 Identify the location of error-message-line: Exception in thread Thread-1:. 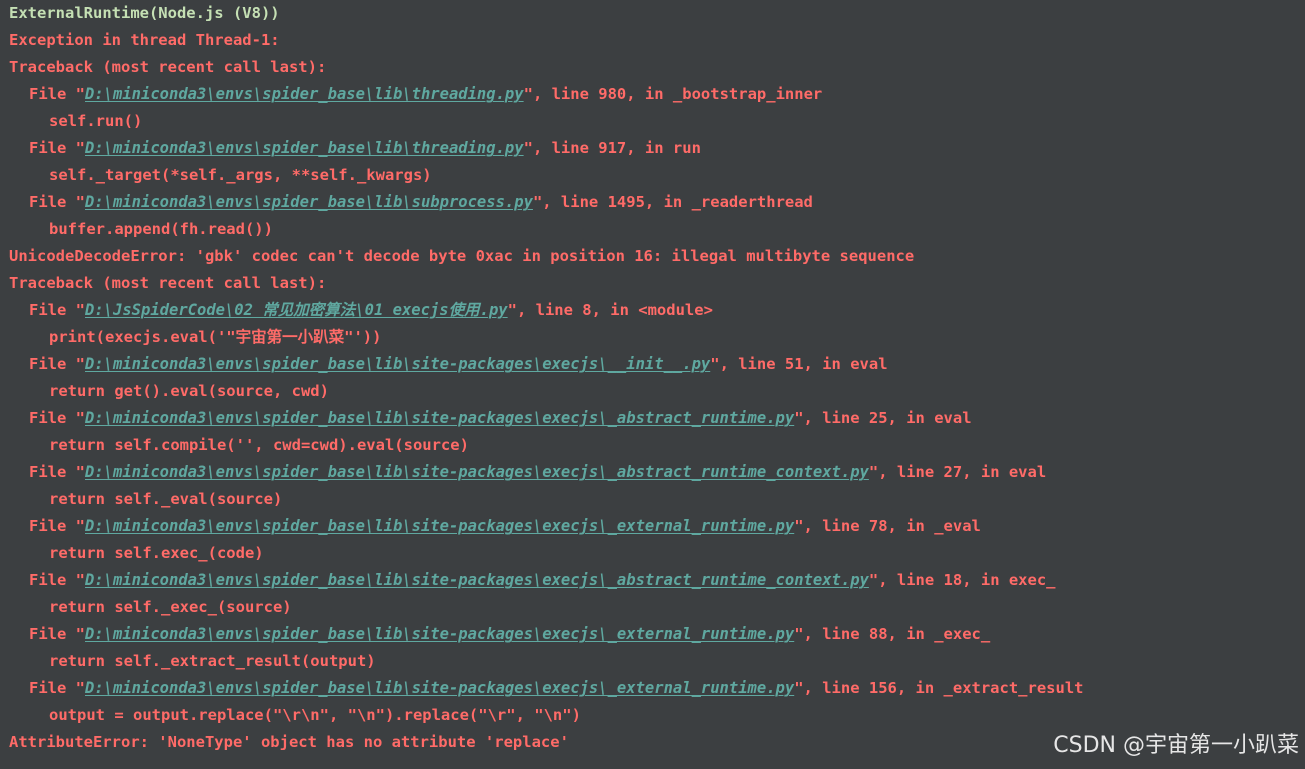
(144, 40).